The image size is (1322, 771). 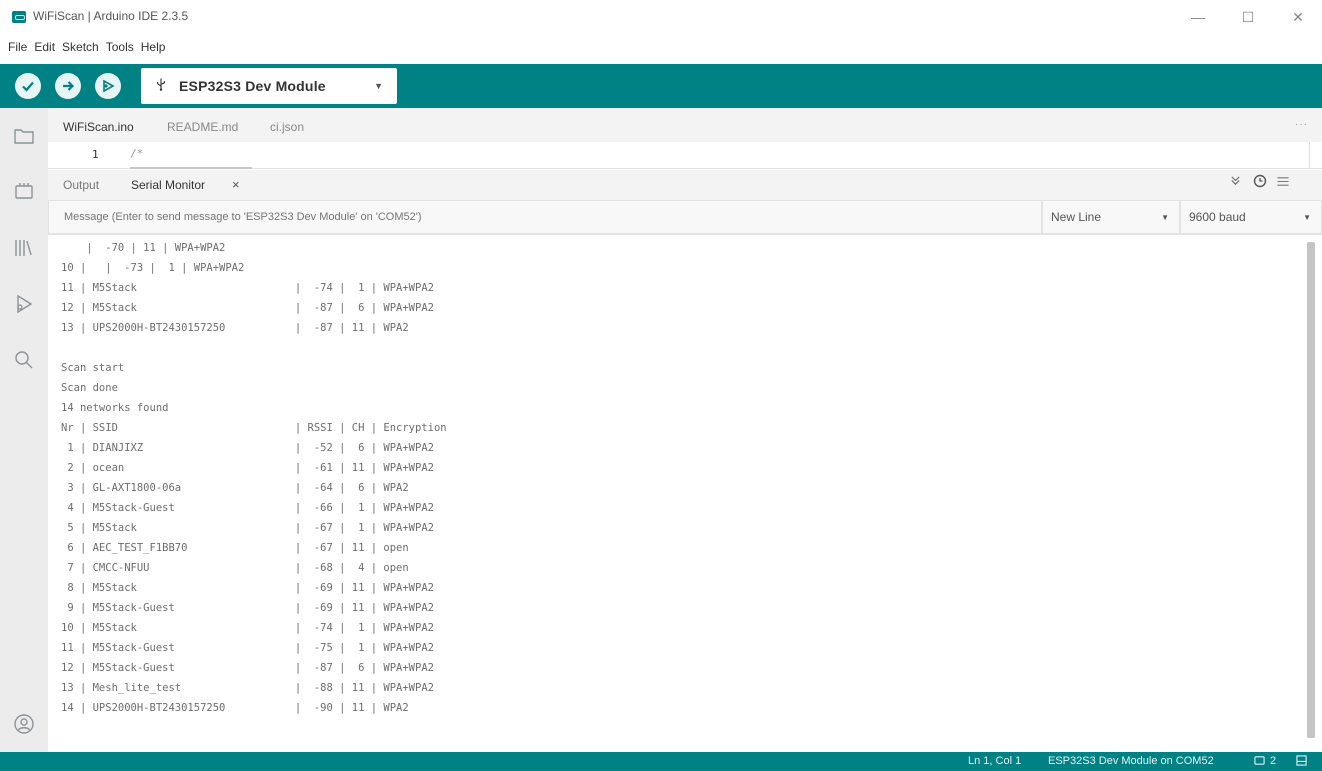 I want to click on serial-message-bar: New Line ▼ 9600 baud ▼, so click(x=685, y=217).